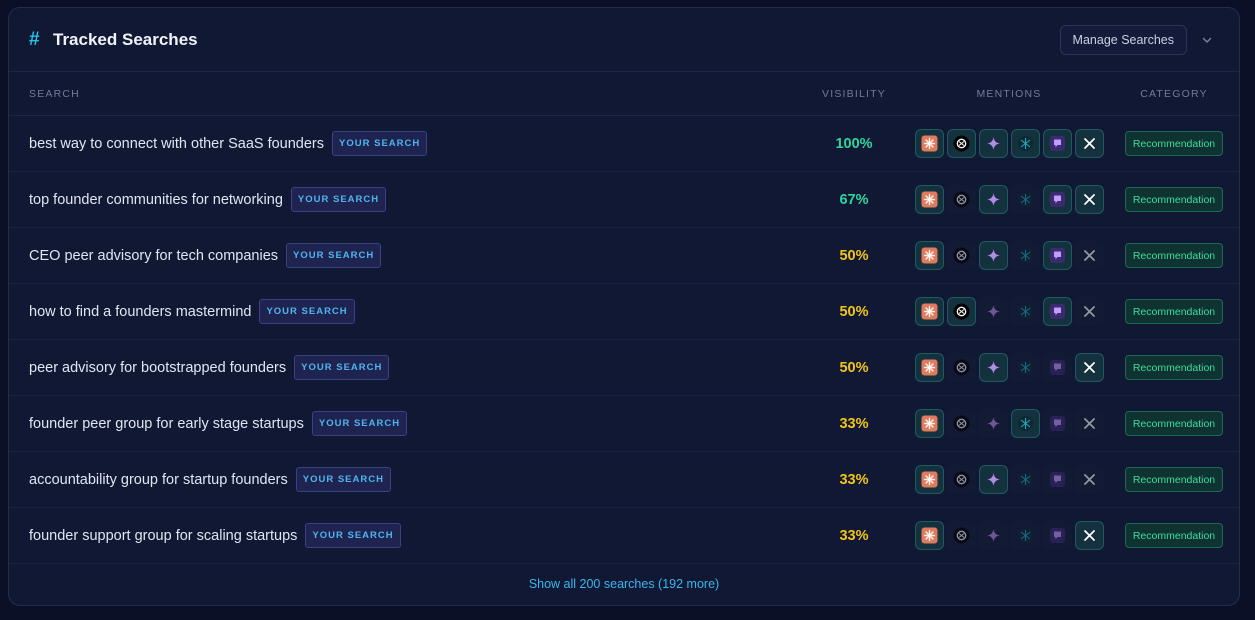 This screenshot has width=1255, height=620. Describe the element at coordinates (157, 368) in the screenshot. I see `search-query: peer advisory for bootstrapped founders` at that location.